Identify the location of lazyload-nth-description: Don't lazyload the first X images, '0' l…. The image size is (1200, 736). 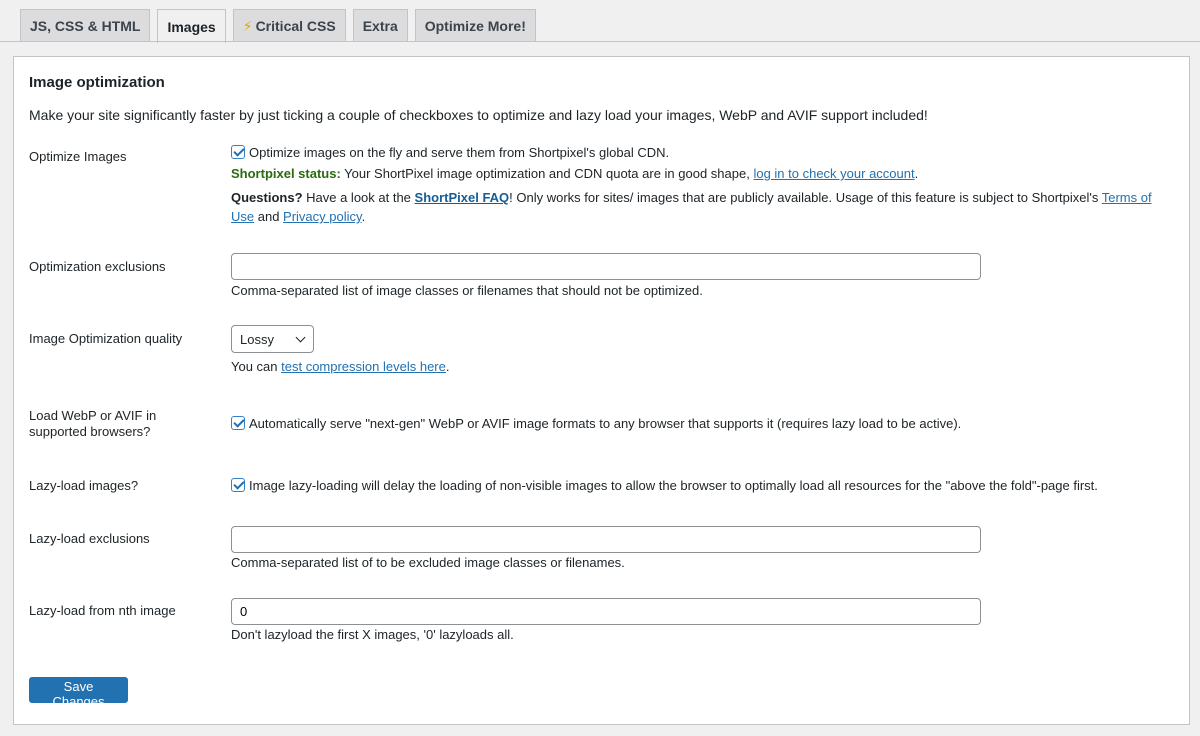
(372, 634).